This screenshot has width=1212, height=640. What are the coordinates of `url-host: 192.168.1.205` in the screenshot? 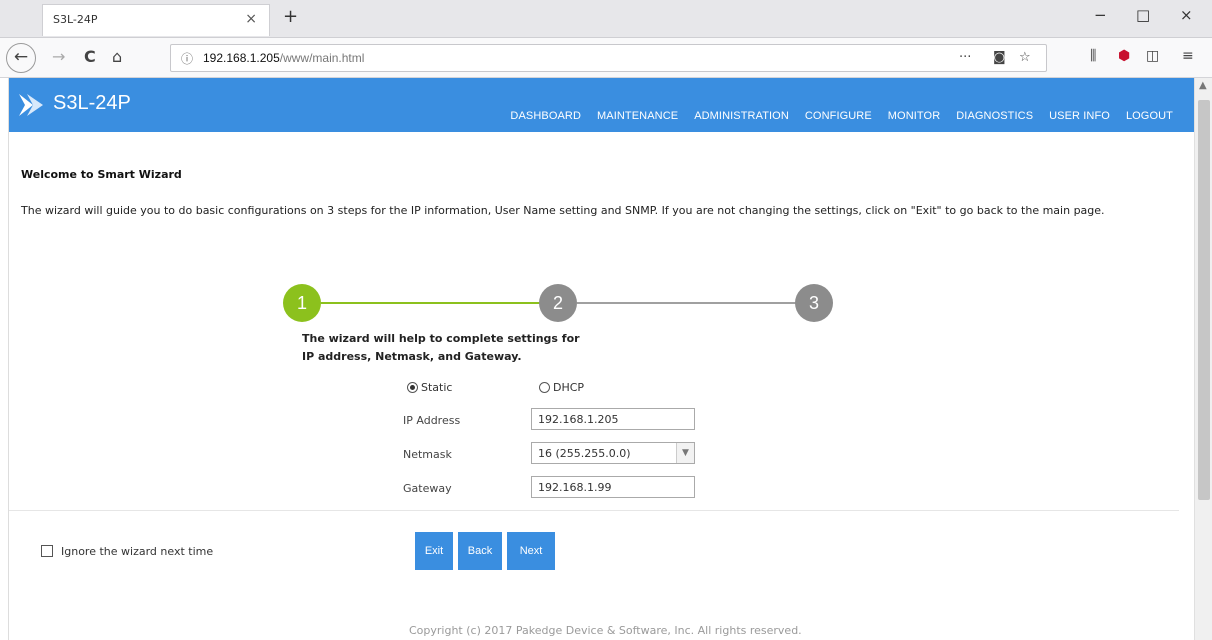 It's located at (241, 58).